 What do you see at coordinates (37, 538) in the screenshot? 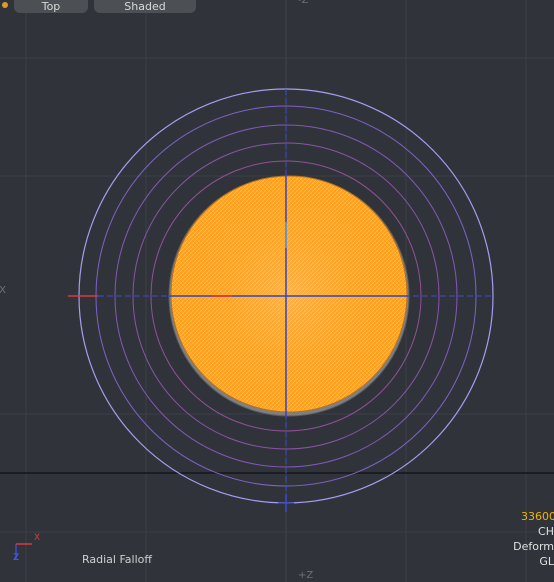
I see `gizmo-x-label: X` at bounding box center [37, 538].